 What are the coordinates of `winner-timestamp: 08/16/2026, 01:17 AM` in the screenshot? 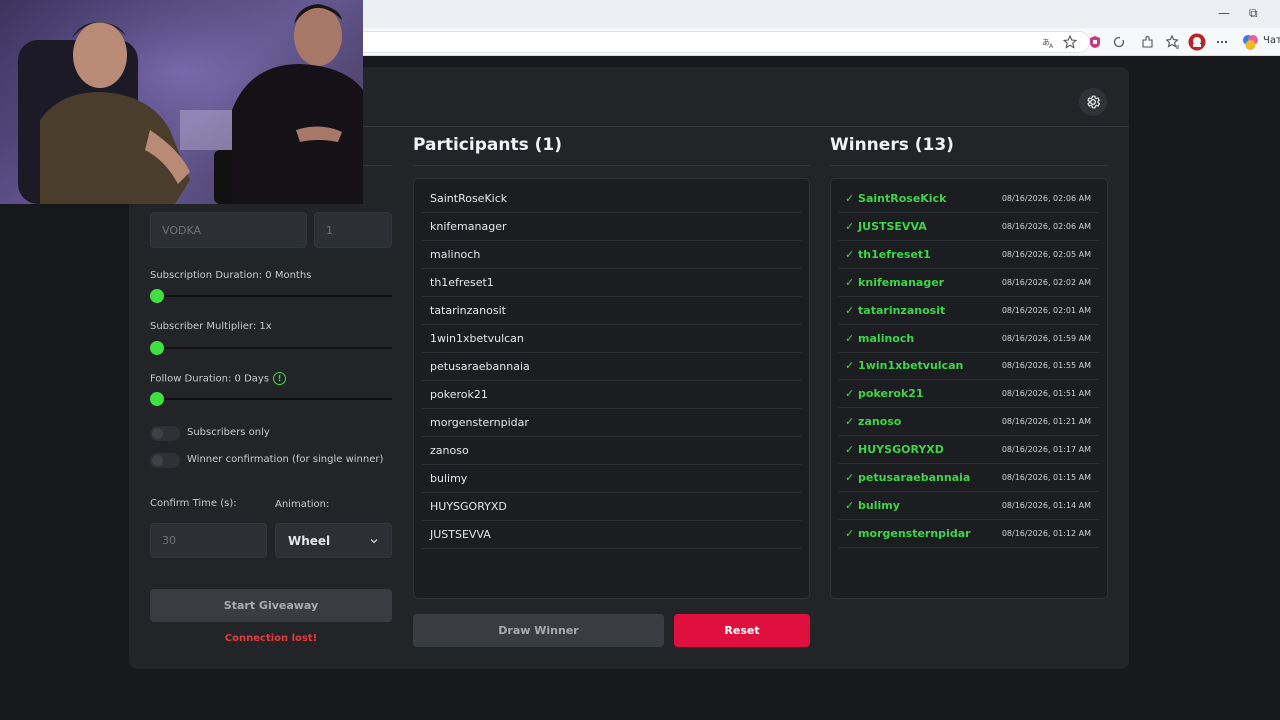 It's located at (1046, 450).